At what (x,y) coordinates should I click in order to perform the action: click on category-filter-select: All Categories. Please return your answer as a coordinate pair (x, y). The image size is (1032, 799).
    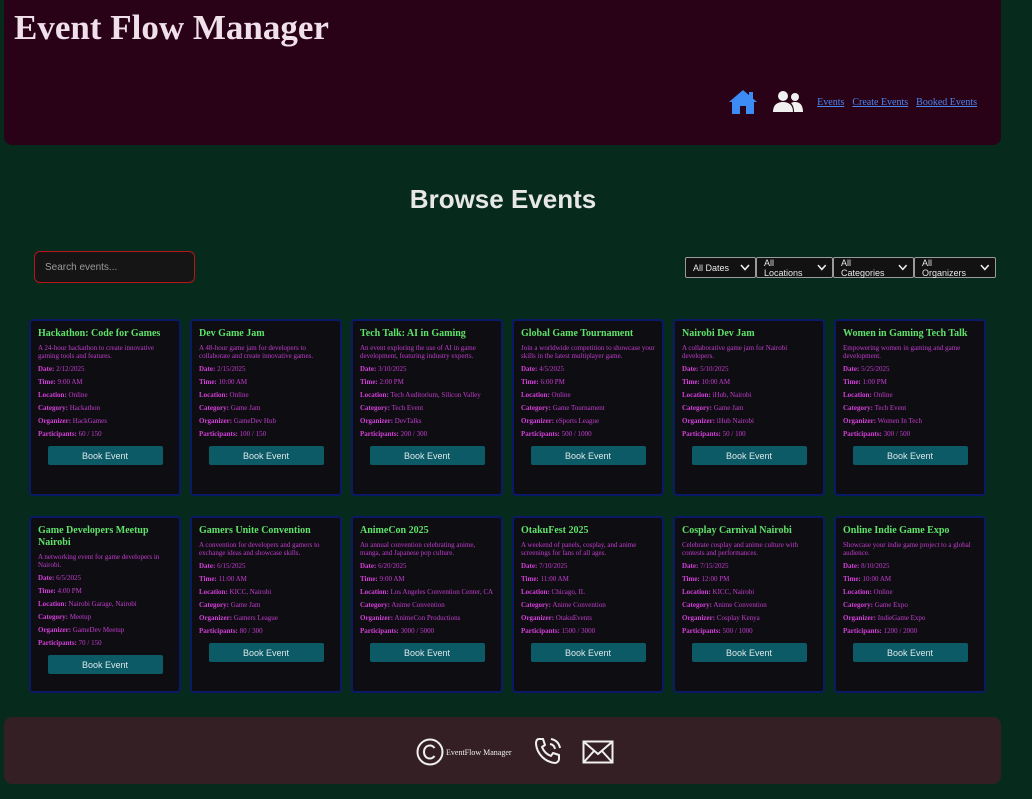
    Looking at the image, I should click on (873, 267).